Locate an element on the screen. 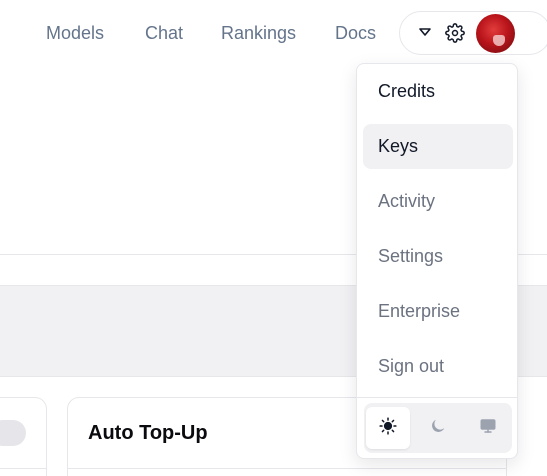 Image resolution: width=547 pixels, height=476 pixels. auto-topup-divider is located at coordinates (287, 468).